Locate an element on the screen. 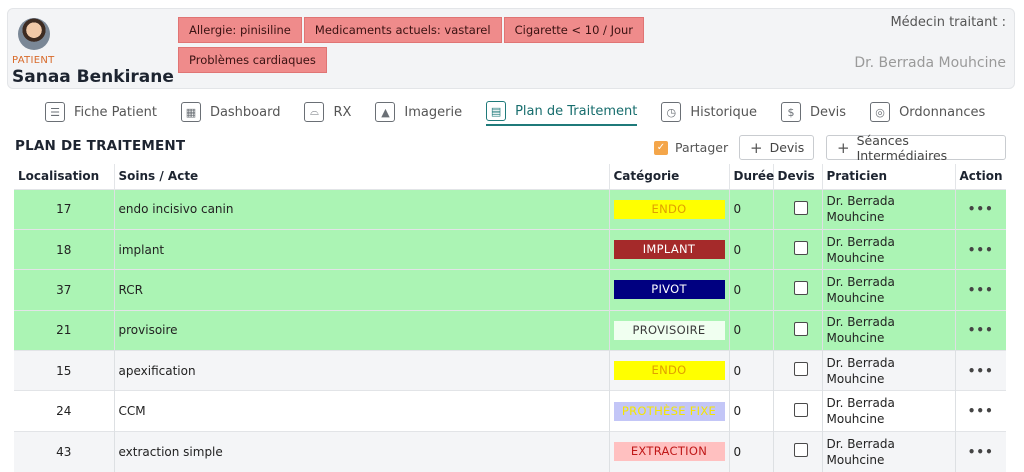  tab-dashboard: ▦ Dashboard is located at coordinates (230, 112).